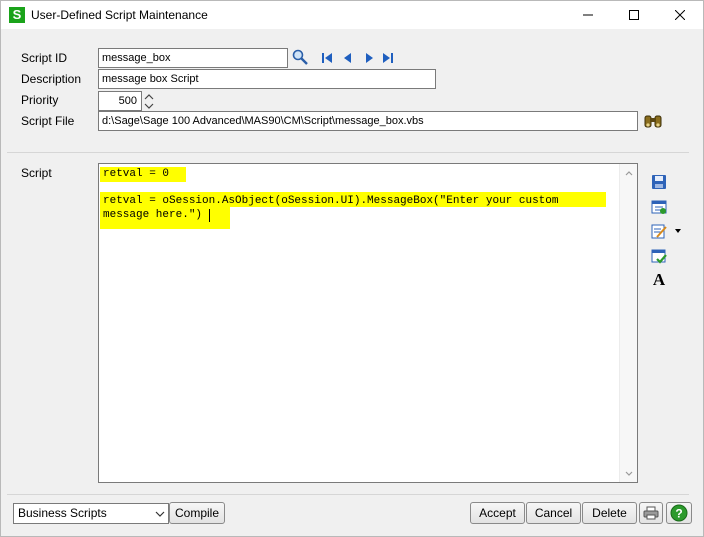  I want to click on script-id-label-text: Script ID, so click(44, 58).